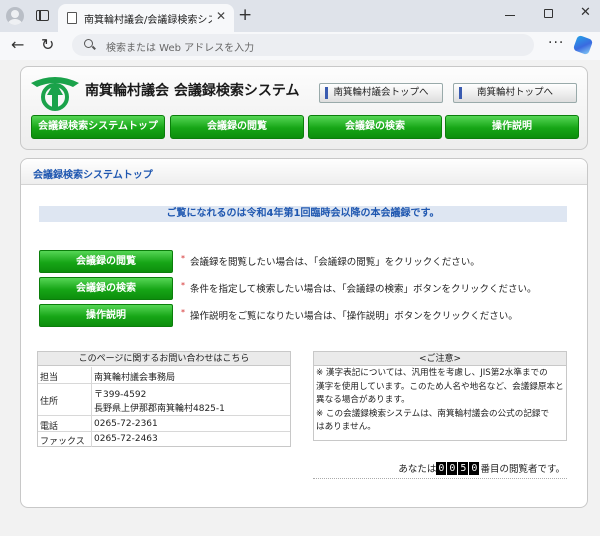 The height and width of the screenshot is (536, 600). I want to click on menu-browse-button: 会議録の閲覧, so click(237, 127).